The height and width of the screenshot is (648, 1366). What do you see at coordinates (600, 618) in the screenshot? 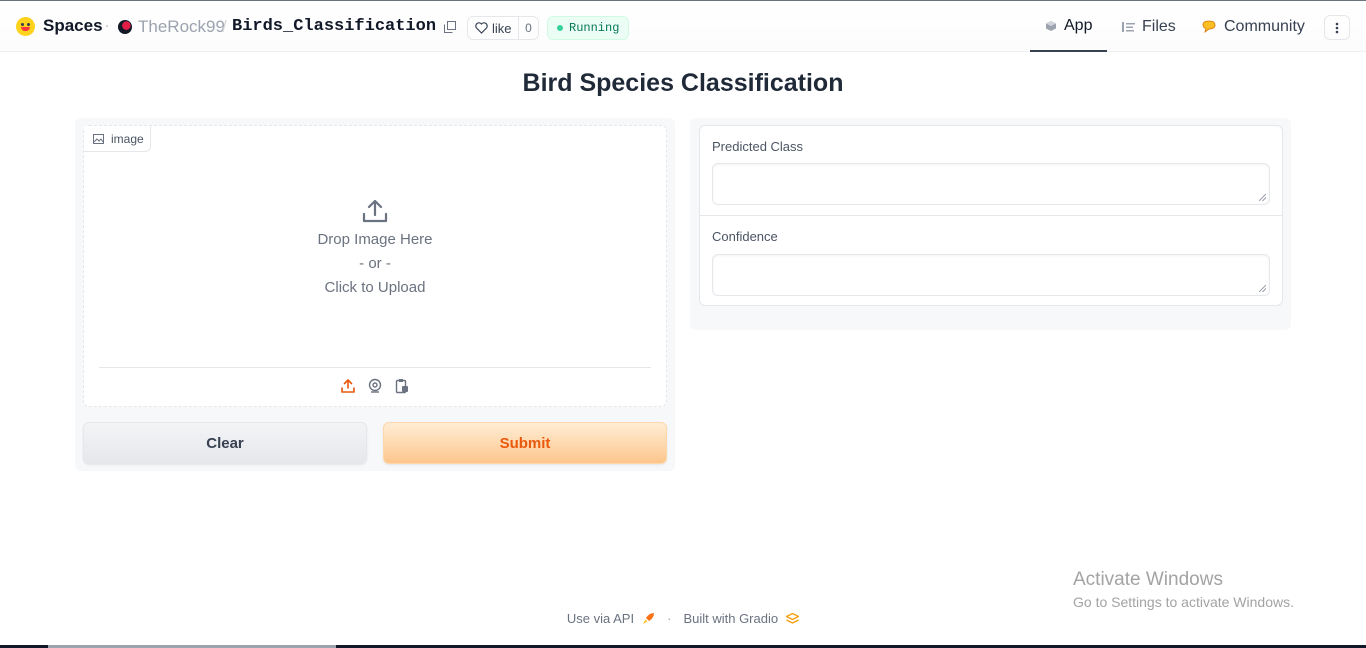
I see `use-via-api-link: Use via API` at bounding box center [600, 618].